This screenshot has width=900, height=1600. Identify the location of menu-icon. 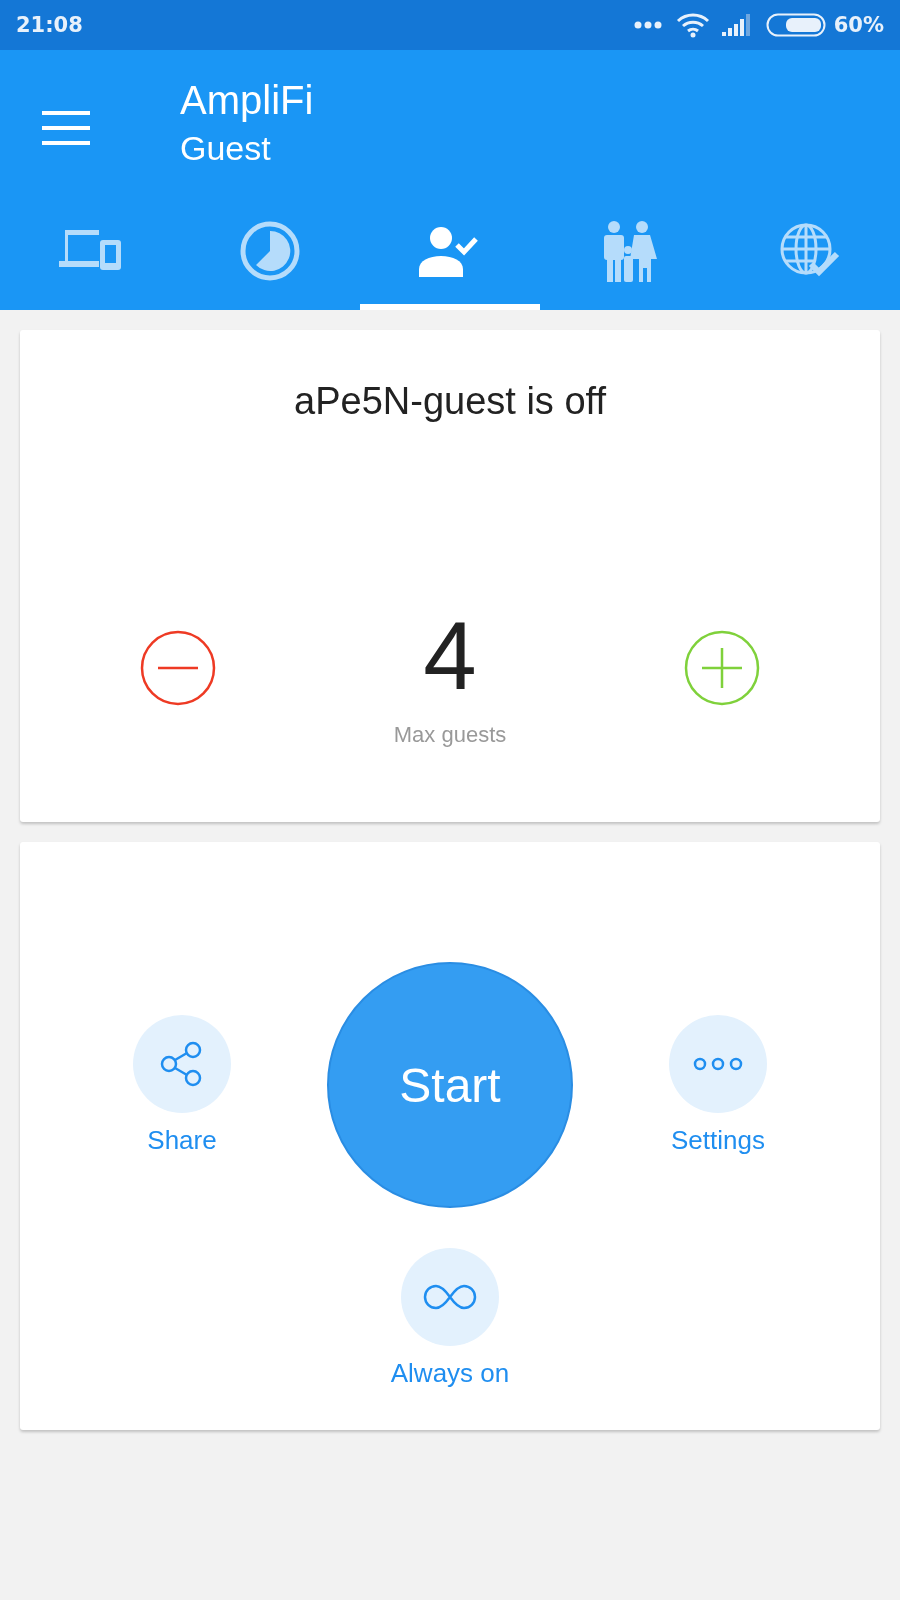
(66, 127).